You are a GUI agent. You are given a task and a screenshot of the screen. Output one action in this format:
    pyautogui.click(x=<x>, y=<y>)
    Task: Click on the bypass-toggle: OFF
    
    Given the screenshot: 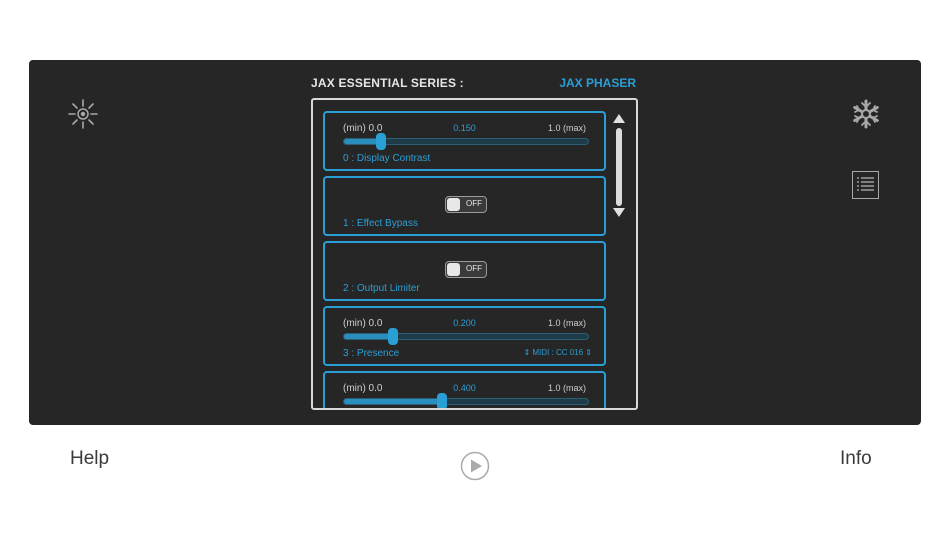 What is the action you would take?
    pyautogui.click(x=466, y=204)
    